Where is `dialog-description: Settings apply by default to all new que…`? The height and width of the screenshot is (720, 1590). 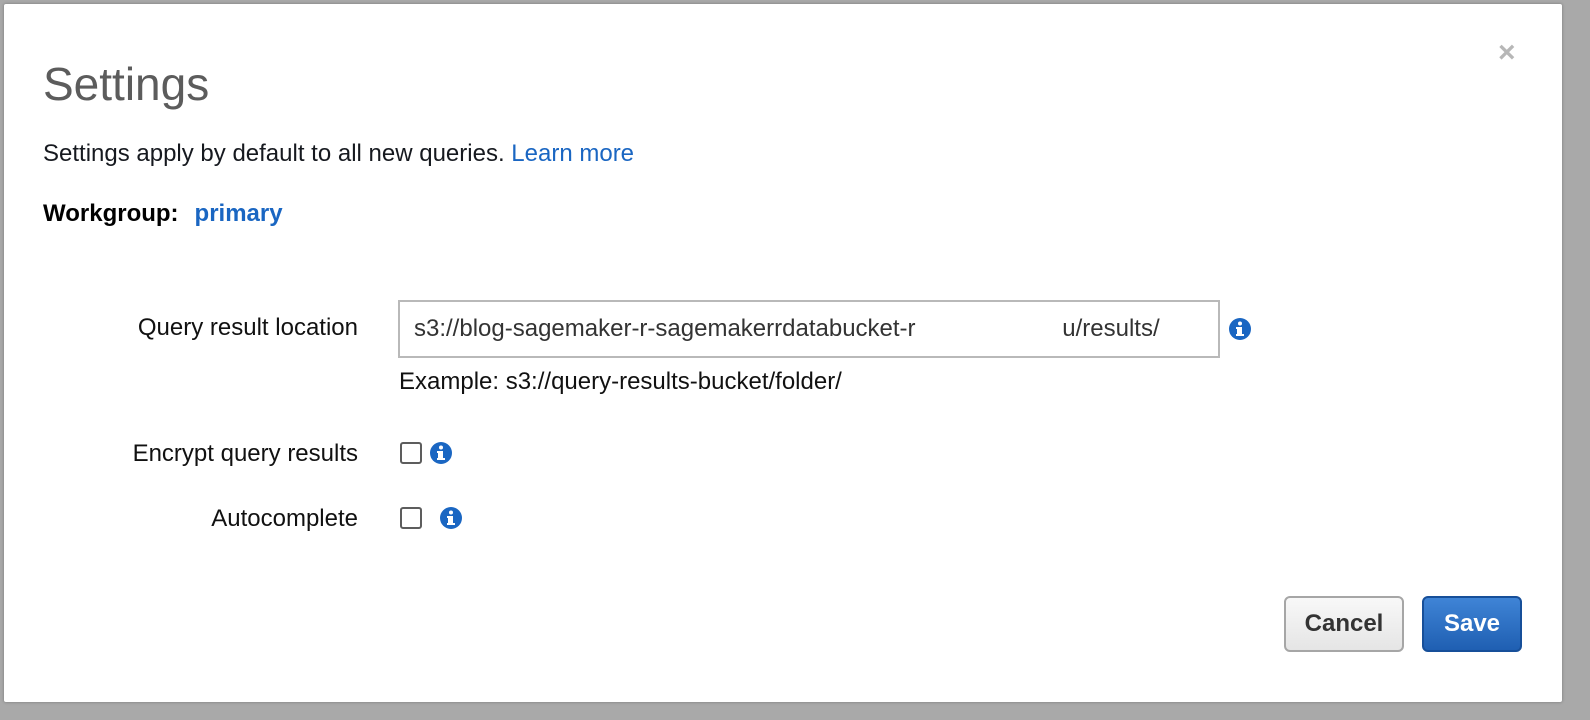 dialog-description: Settings apply by default to all new que… is located at coordinates (338, 154).